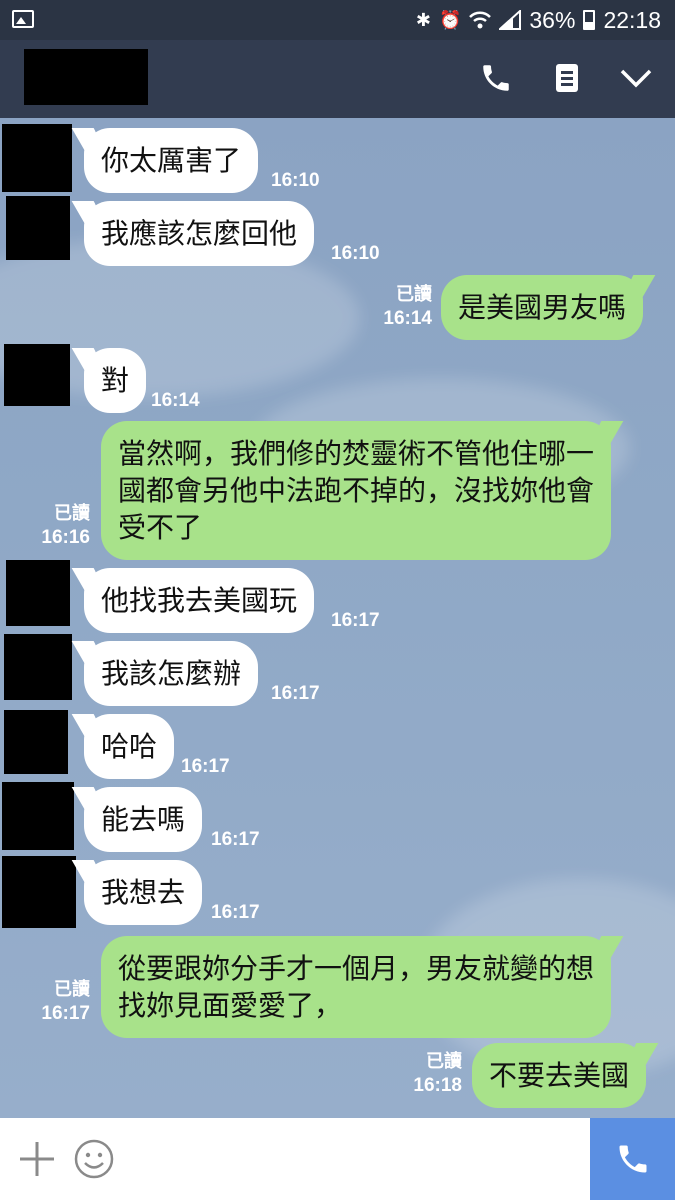  I want to click on message-bubble-incoming: 哈哈, so click(129, 746).